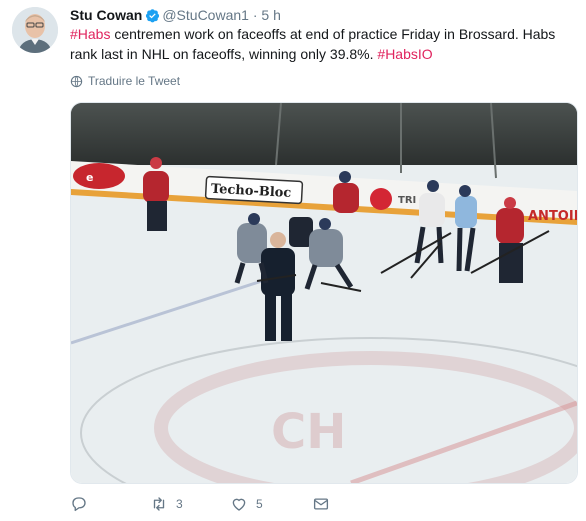  What do you see at coordinates (159, 504) in the screenshot?
I see `retweet-icon` at bounding box center [159, 504].